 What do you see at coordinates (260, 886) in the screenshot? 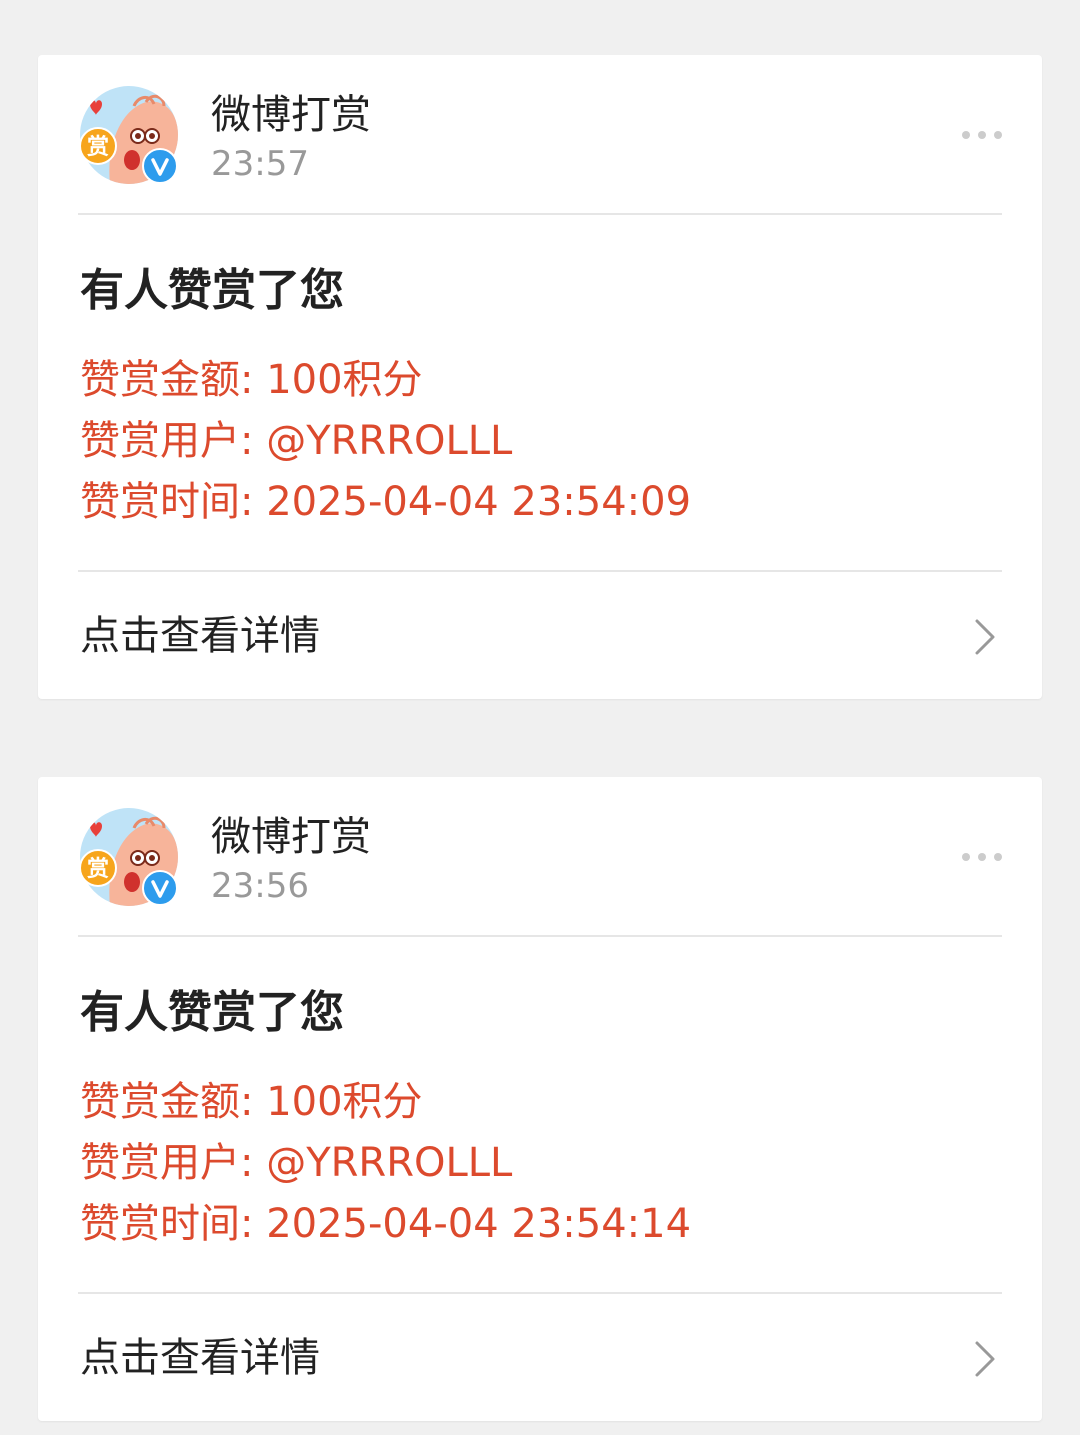
I see `message-time: 23:56` at bounding box center [260, 886].